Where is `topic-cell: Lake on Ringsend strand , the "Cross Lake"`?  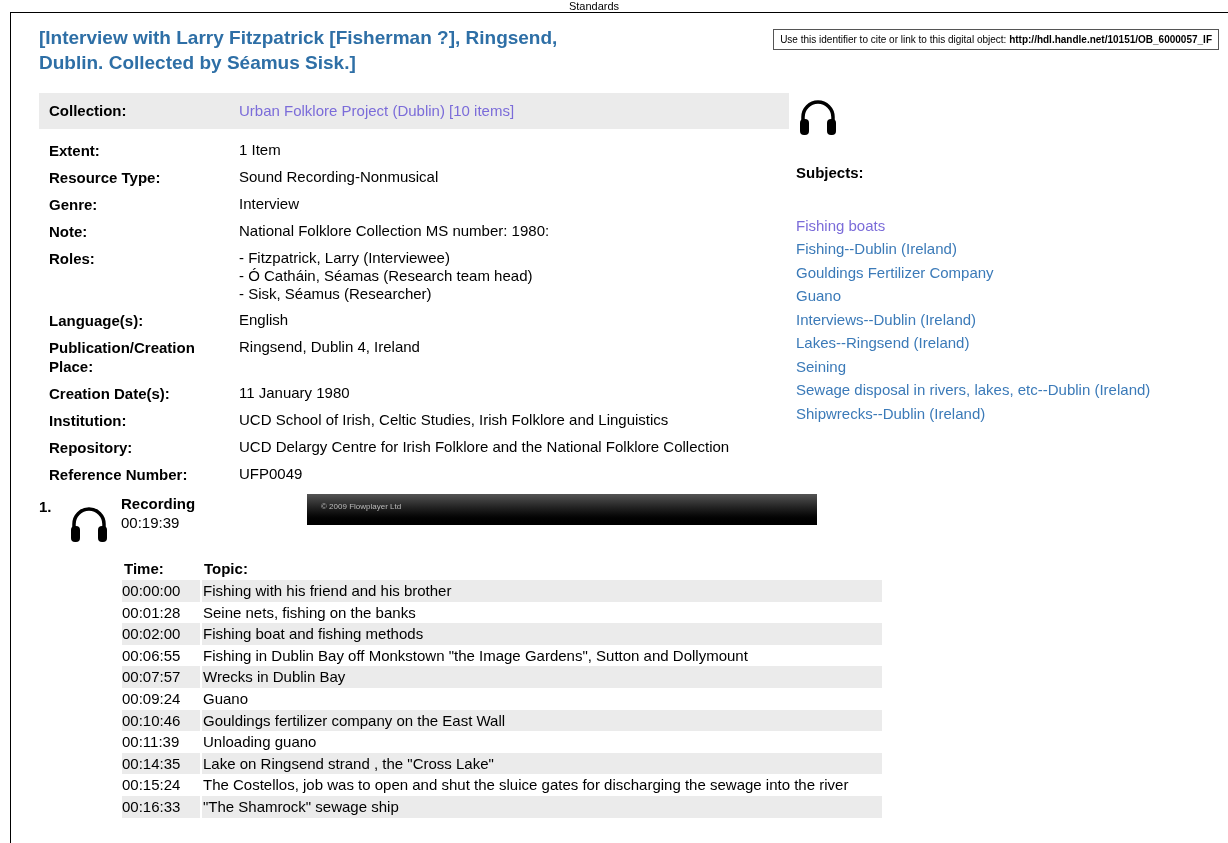
topic-cell: Lake on Ringsend strand , the "Cross Lake" is located at coordinates (542, 763).